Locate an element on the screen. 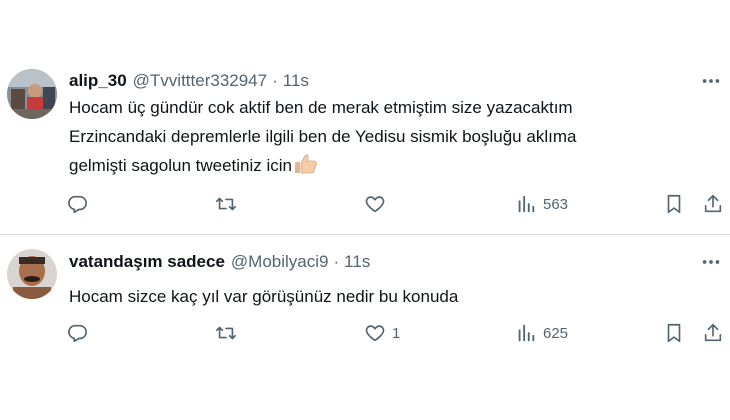 The width and height of the screenshot is (730, 420). like-button is located at coordinates (378, 204).